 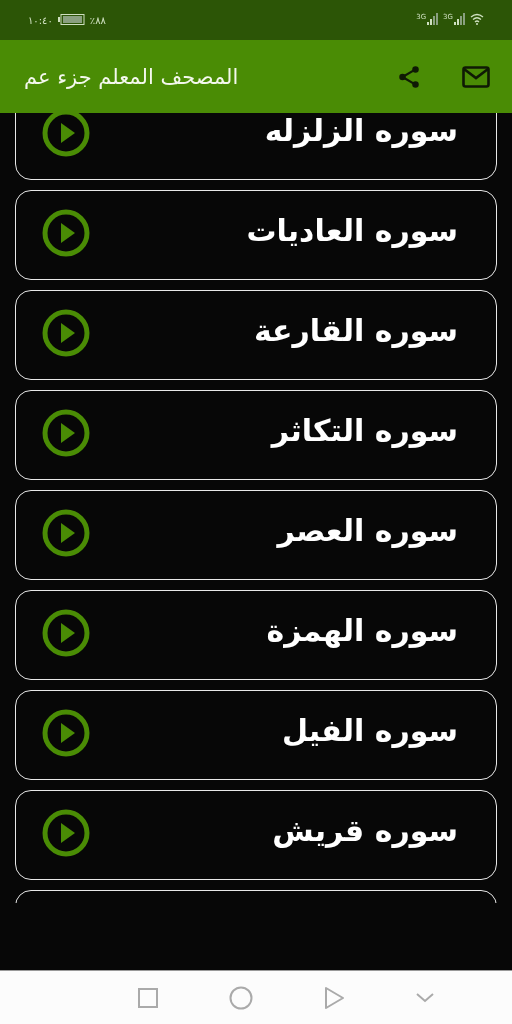 I want to click on app-title: المصحف المعلم جزء عم, so click(x=131, y=76).